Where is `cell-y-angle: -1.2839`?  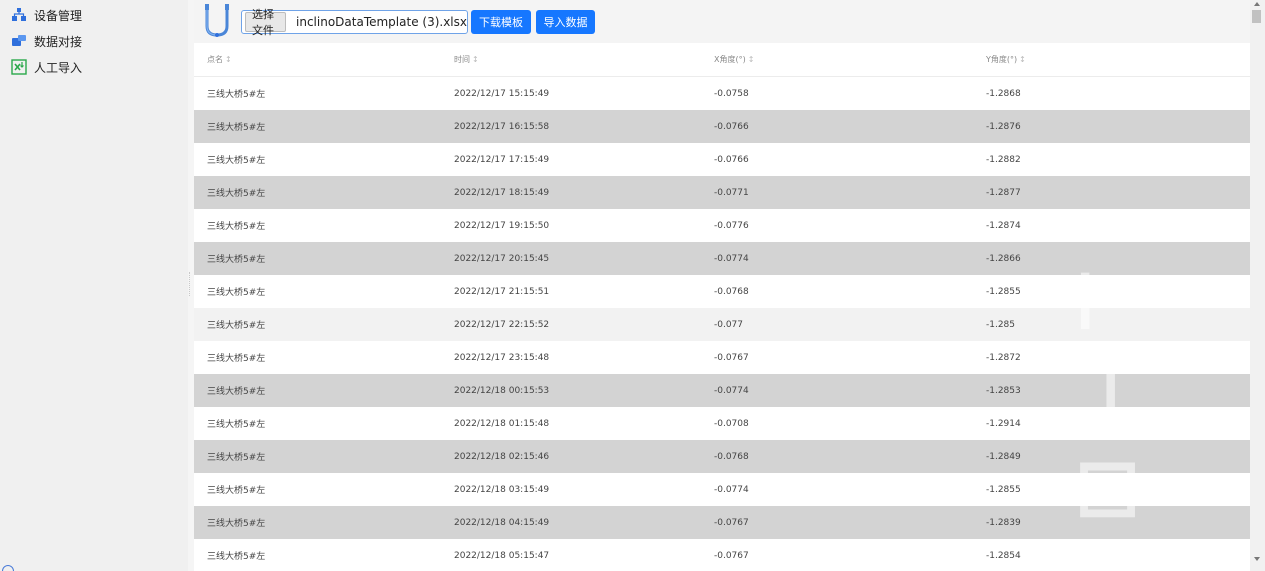
cell-y-angle: -1.2839 is located at coordinates (1003, 522).